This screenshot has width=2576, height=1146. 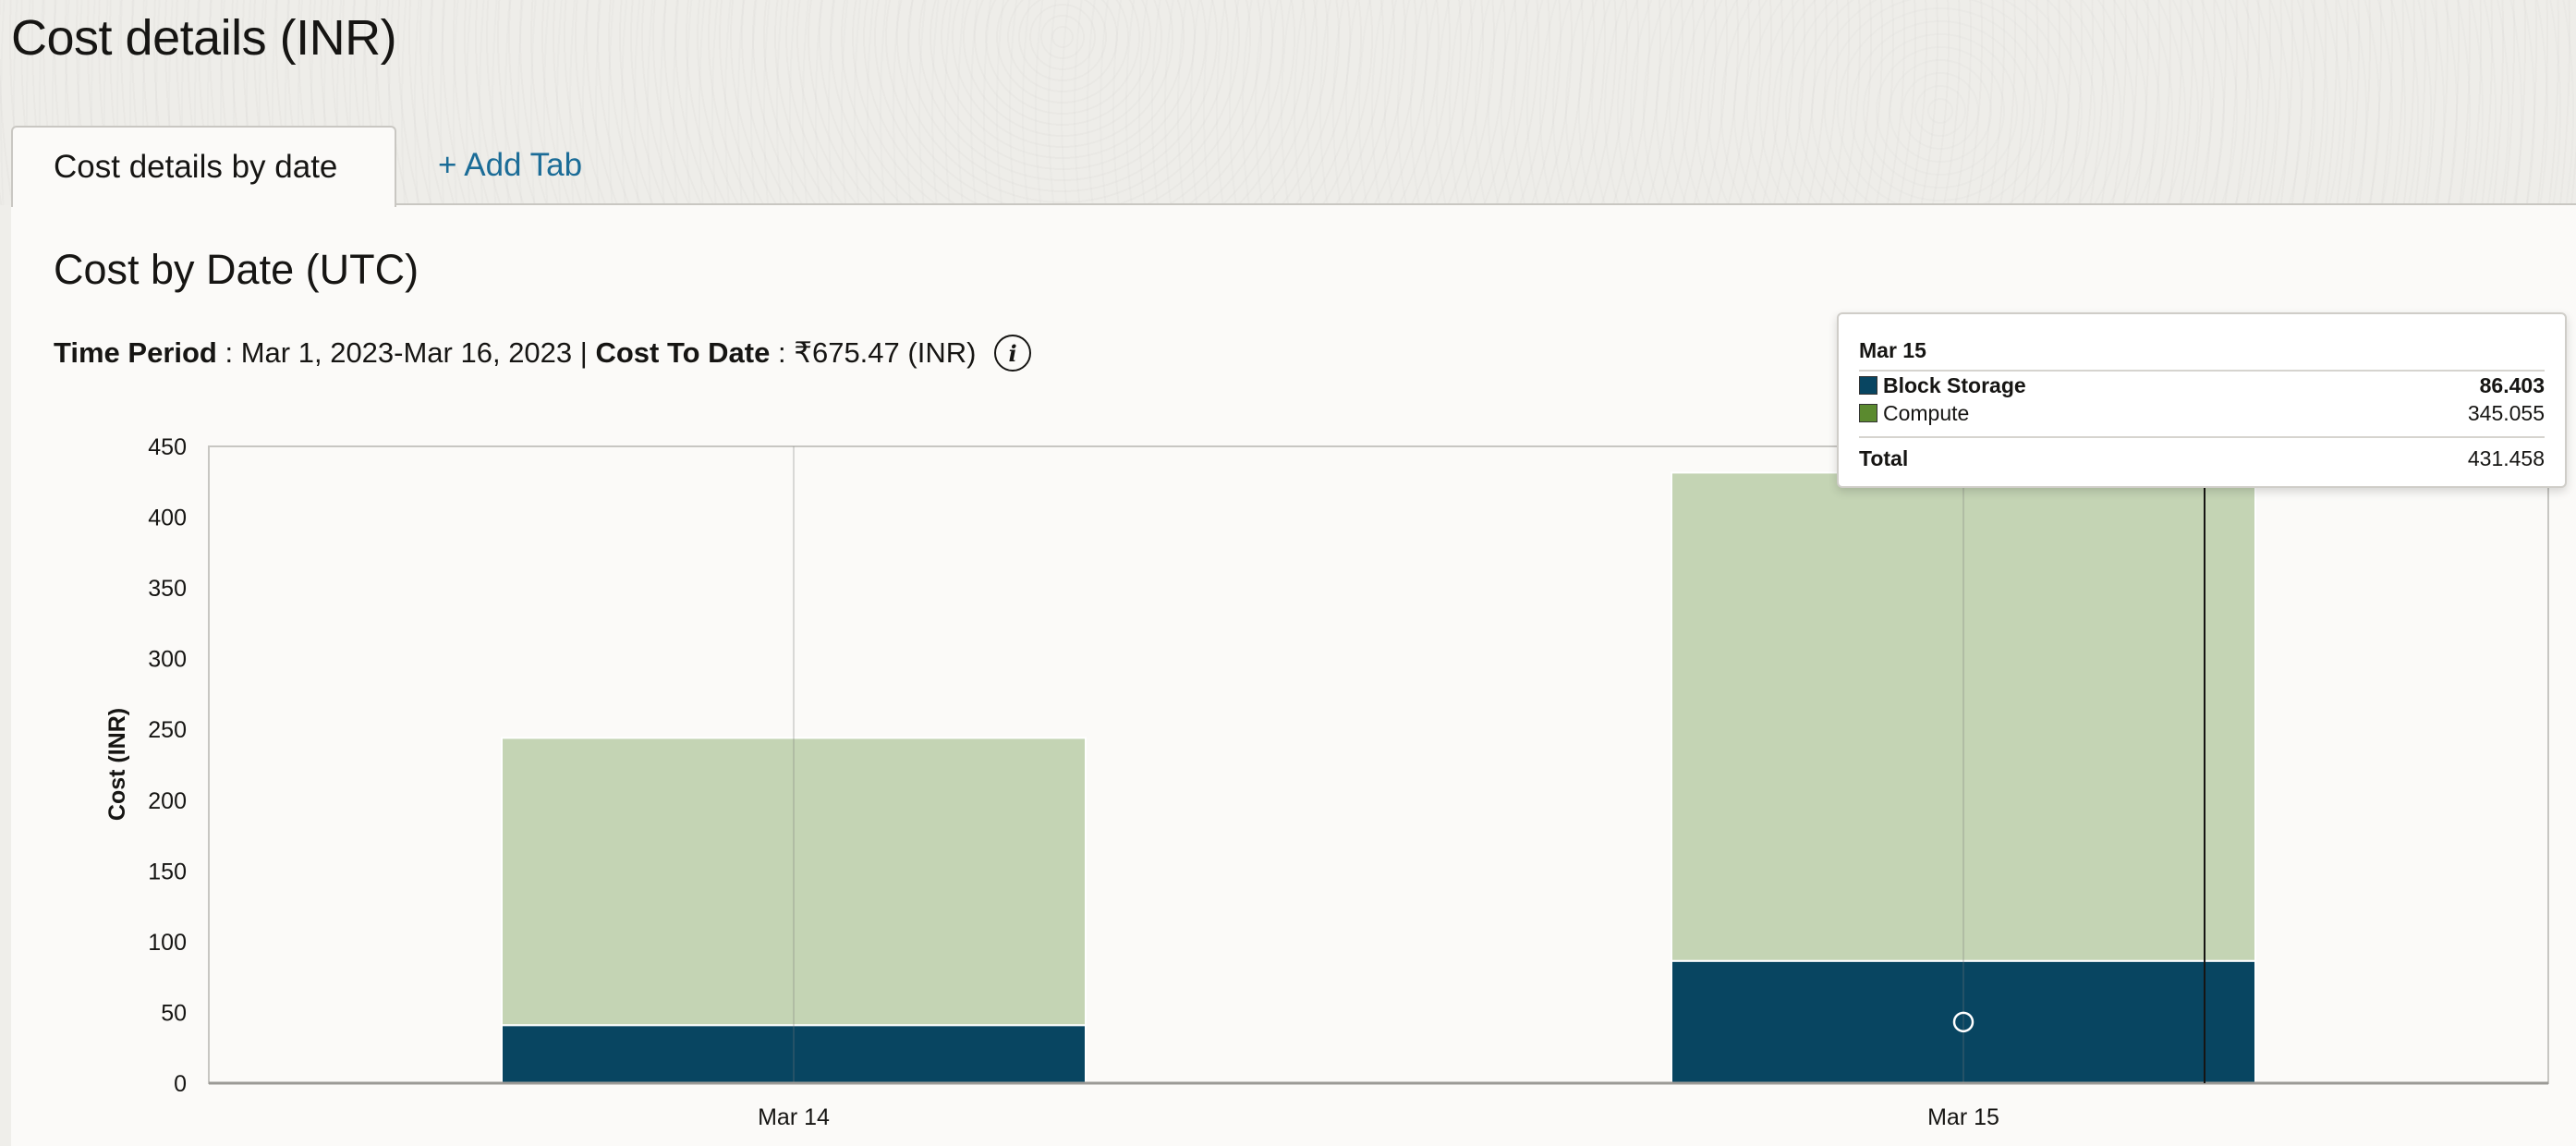 I want to click on y-tick-label: 200, so click(x=167, y=801).